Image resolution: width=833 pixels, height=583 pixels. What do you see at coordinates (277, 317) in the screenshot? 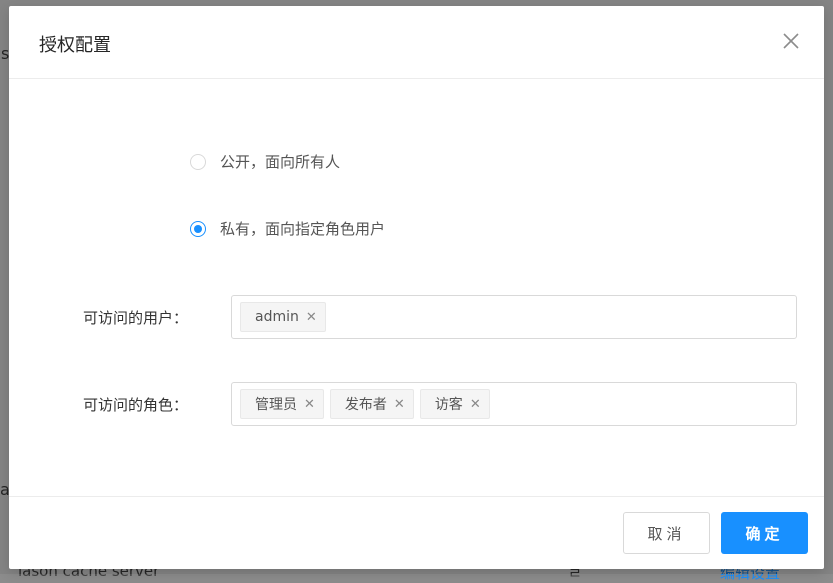
I see `tag-label: admin` at bounding box center [277, 317].